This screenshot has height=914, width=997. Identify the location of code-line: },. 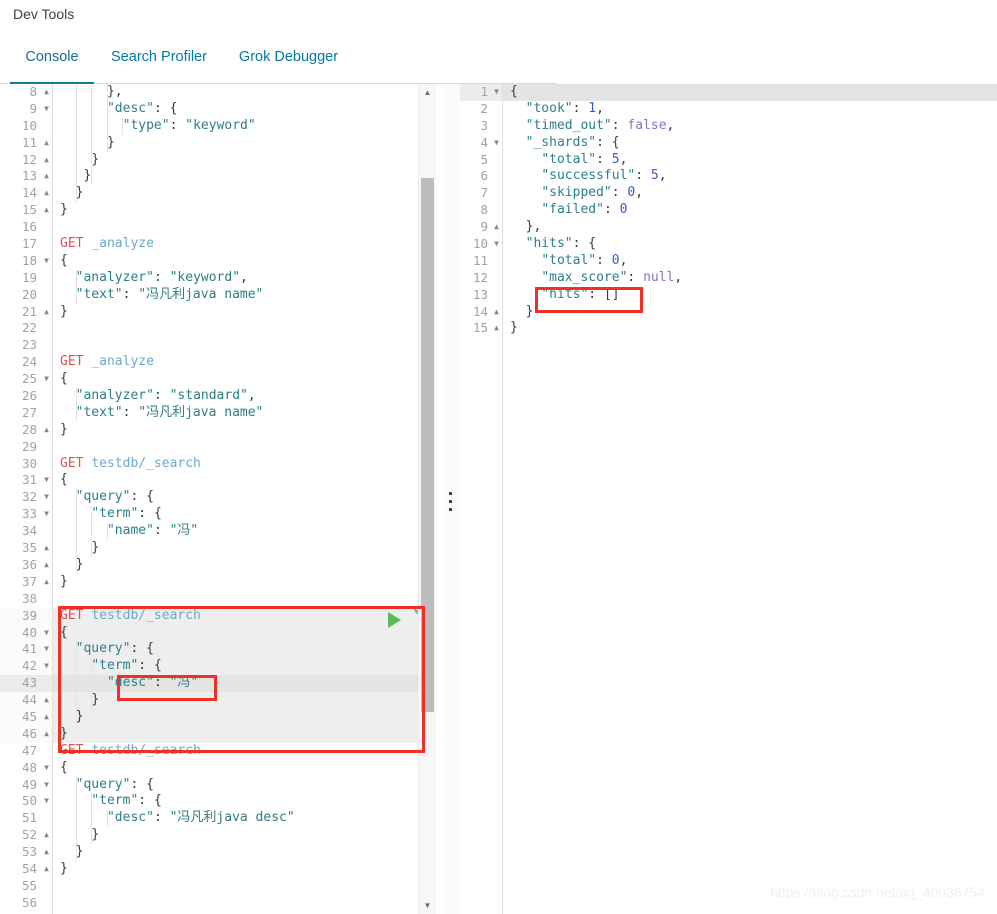
(235, 92).